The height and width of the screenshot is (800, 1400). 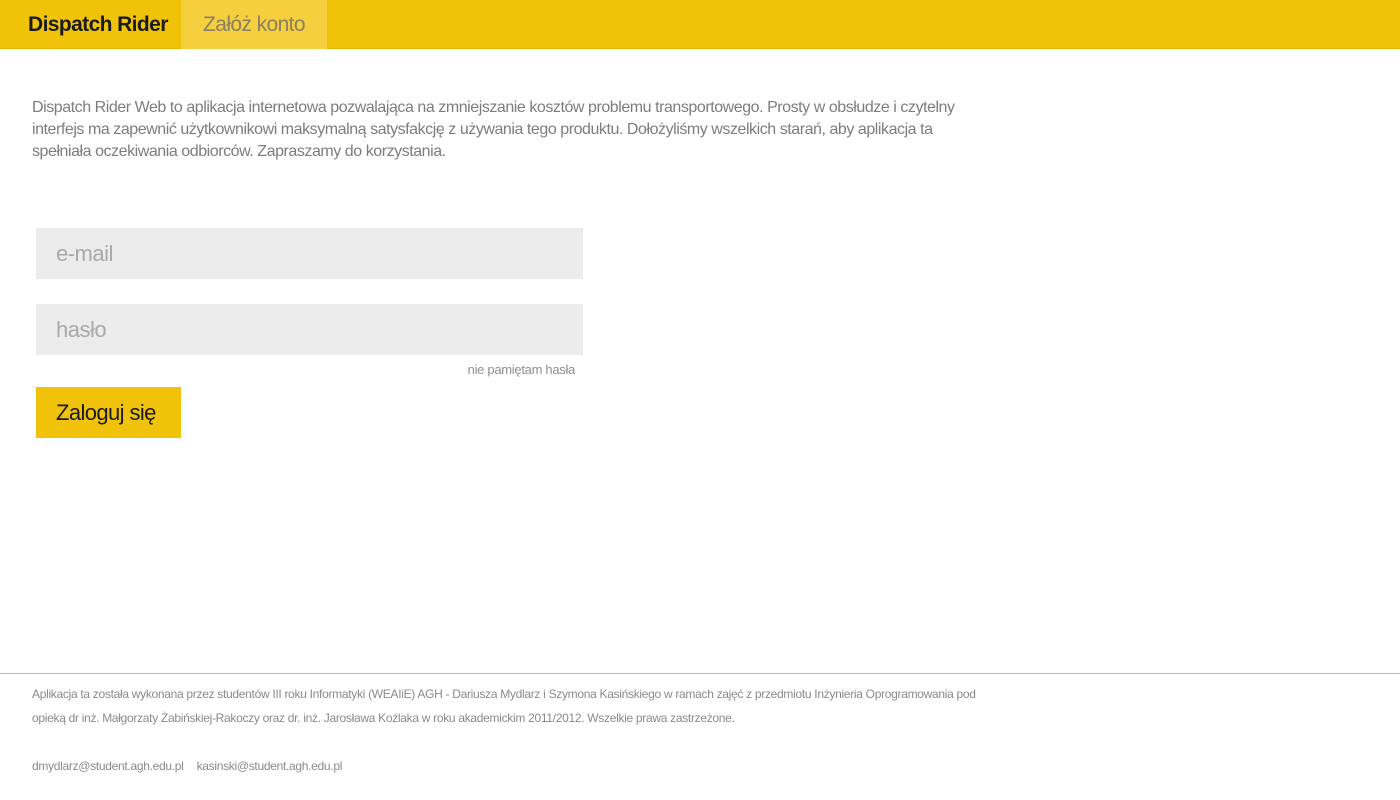 I want to click on password-field, so click(x=309, y=329).